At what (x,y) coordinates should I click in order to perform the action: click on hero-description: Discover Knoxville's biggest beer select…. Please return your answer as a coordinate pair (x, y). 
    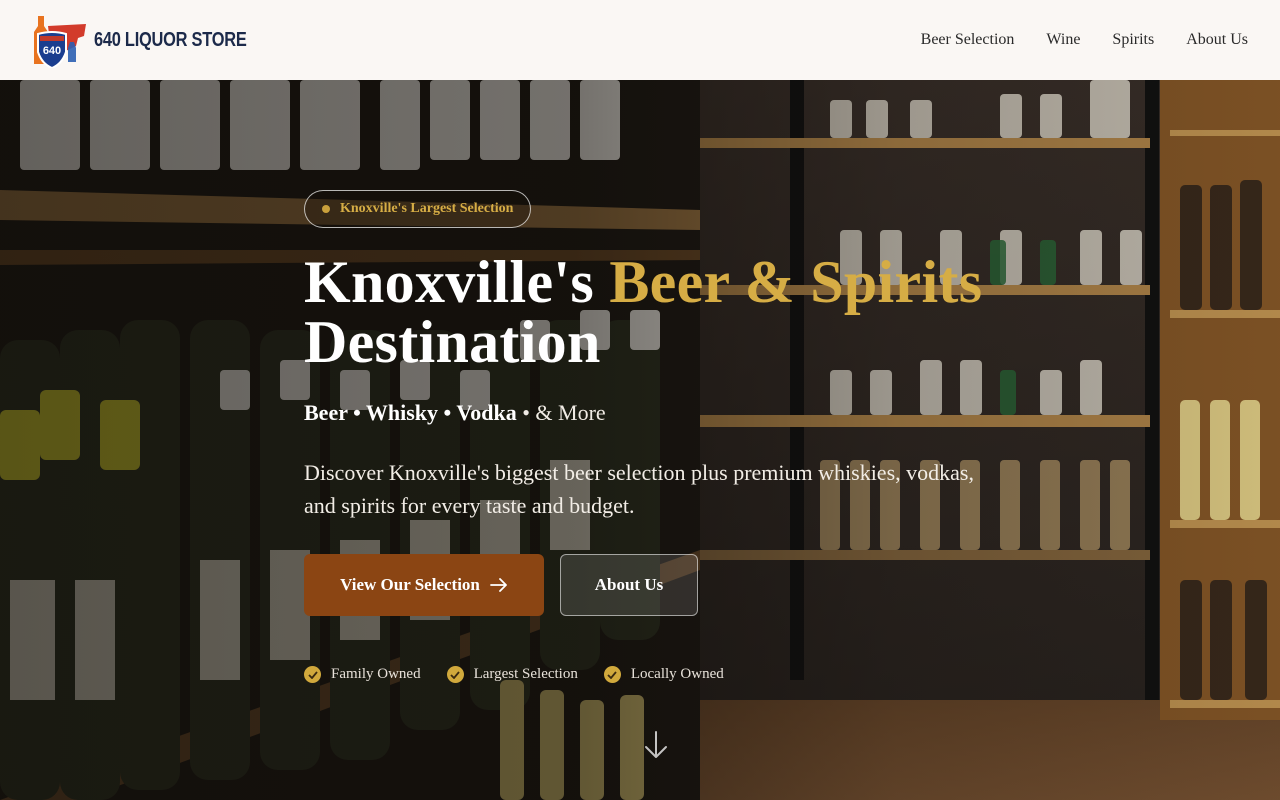
    Looking at the image, I should click on (639, 489).